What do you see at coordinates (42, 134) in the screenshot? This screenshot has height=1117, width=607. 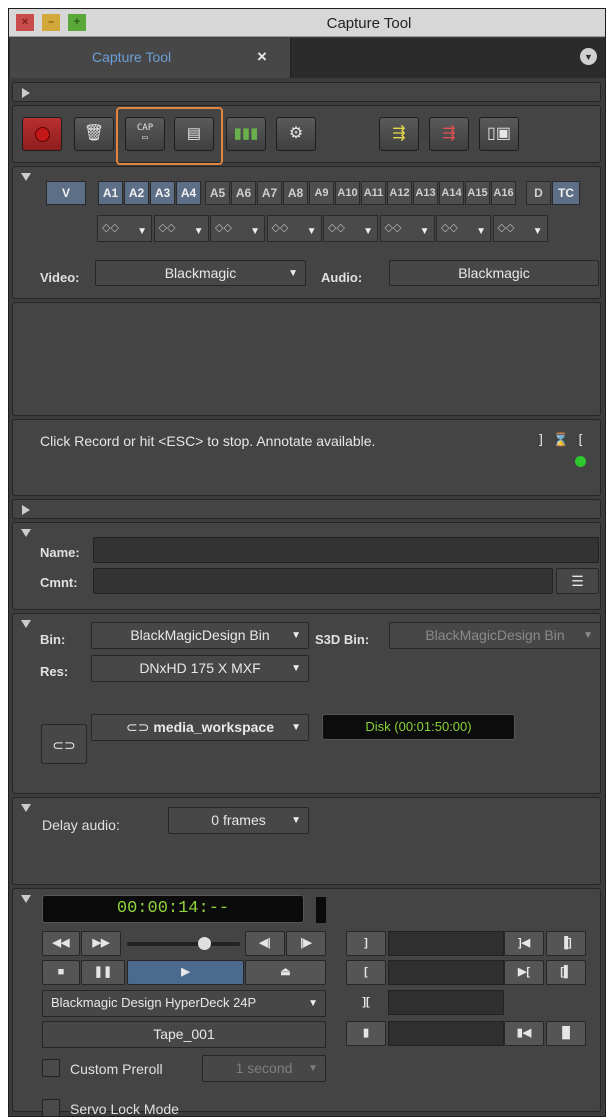 I see `record-button` at bounding box center [42, 134].